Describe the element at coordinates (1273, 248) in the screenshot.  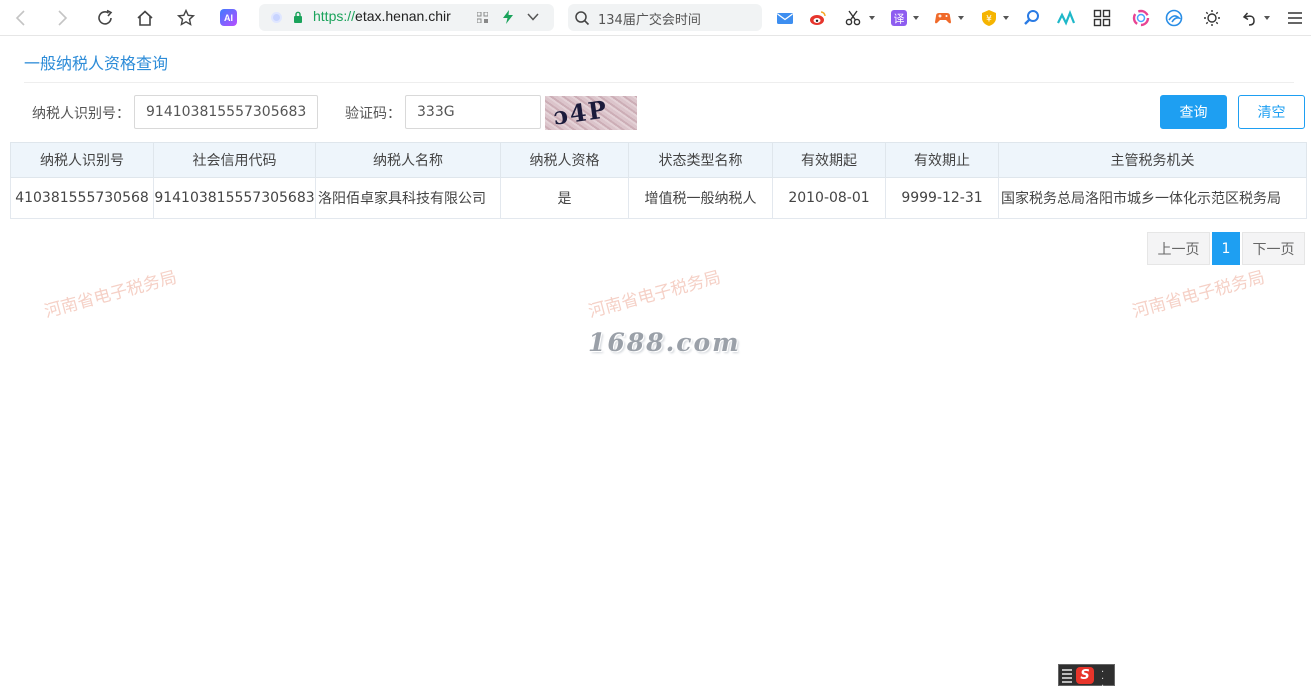
I see `next-page-button: 下一页` at that location.